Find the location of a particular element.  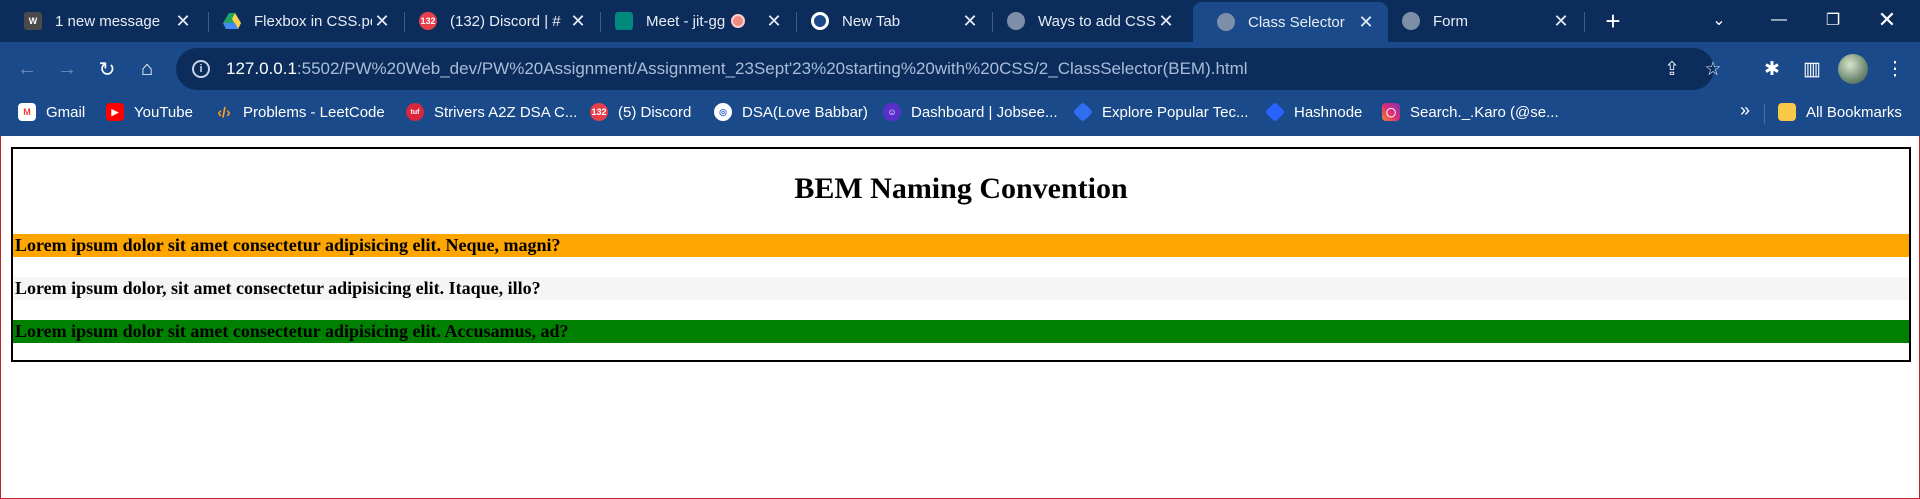

jobseeker-icon: ☺ is located at coordinates (892, 112).